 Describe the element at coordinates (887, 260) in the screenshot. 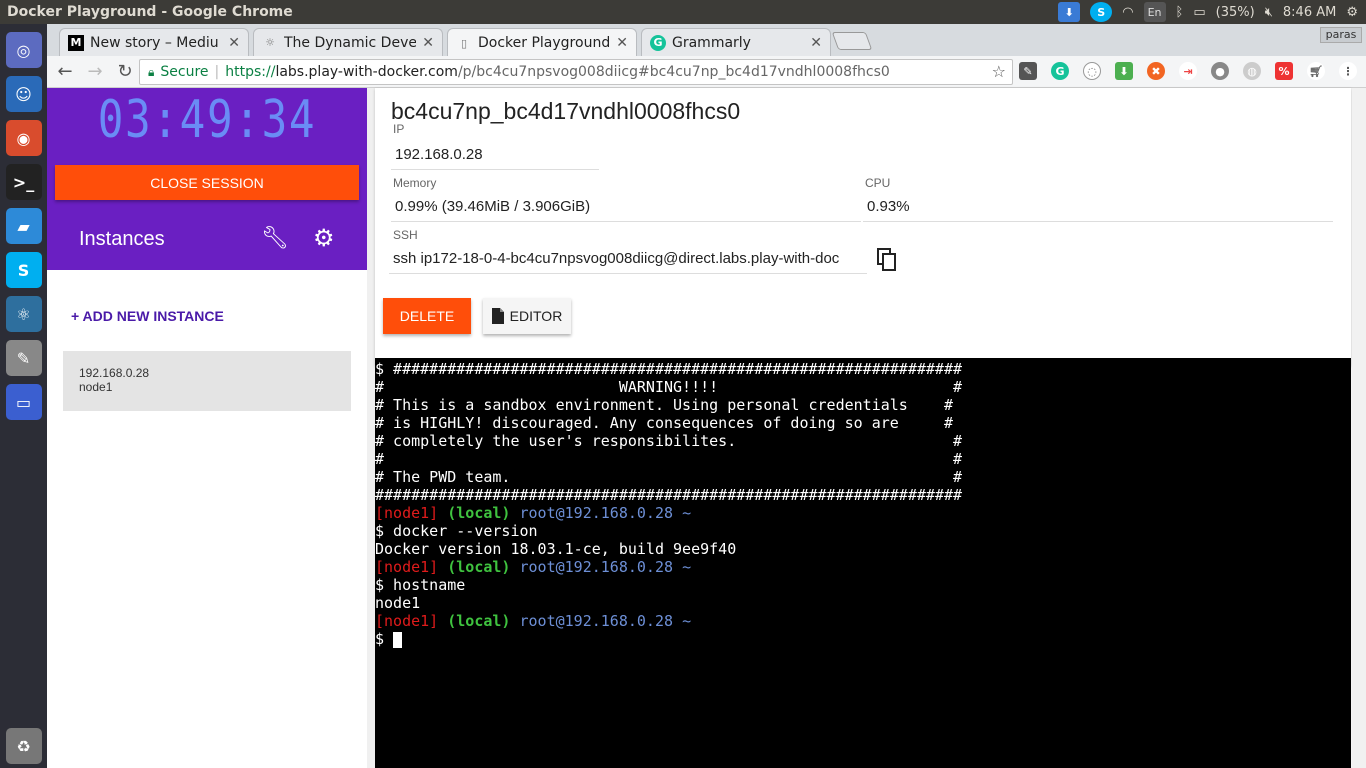

I see `copy-icon` at that location.